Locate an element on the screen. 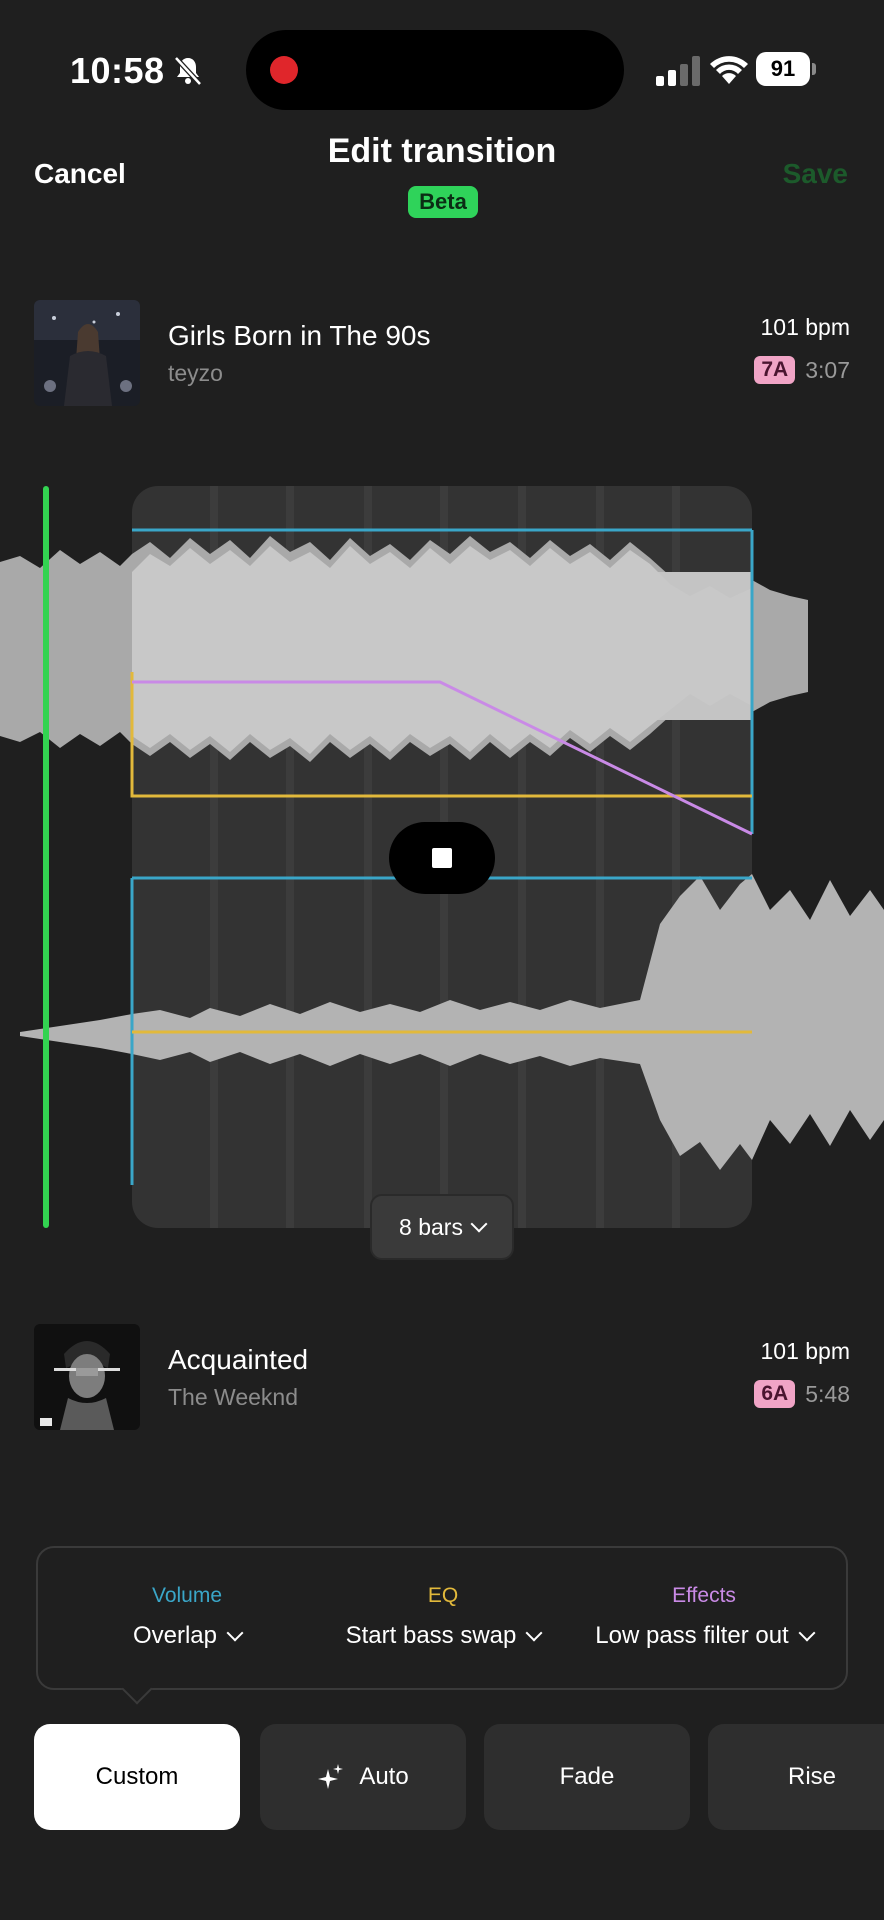 The width and height of the screenshot is (884, 1920). status-bar: 10:58 91 is located at coordinates (442, 70).